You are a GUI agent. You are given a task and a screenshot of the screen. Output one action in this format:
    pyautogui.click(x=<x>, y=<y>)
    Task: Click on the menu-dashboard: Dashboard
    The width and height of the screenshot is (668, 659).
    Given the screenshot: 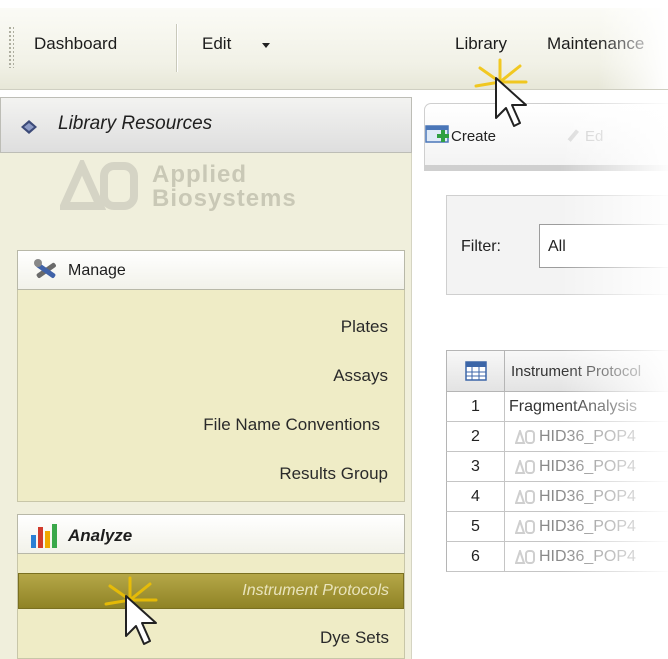 What is the action you would take?
    pyautogui.click(x=75, y=44)
    